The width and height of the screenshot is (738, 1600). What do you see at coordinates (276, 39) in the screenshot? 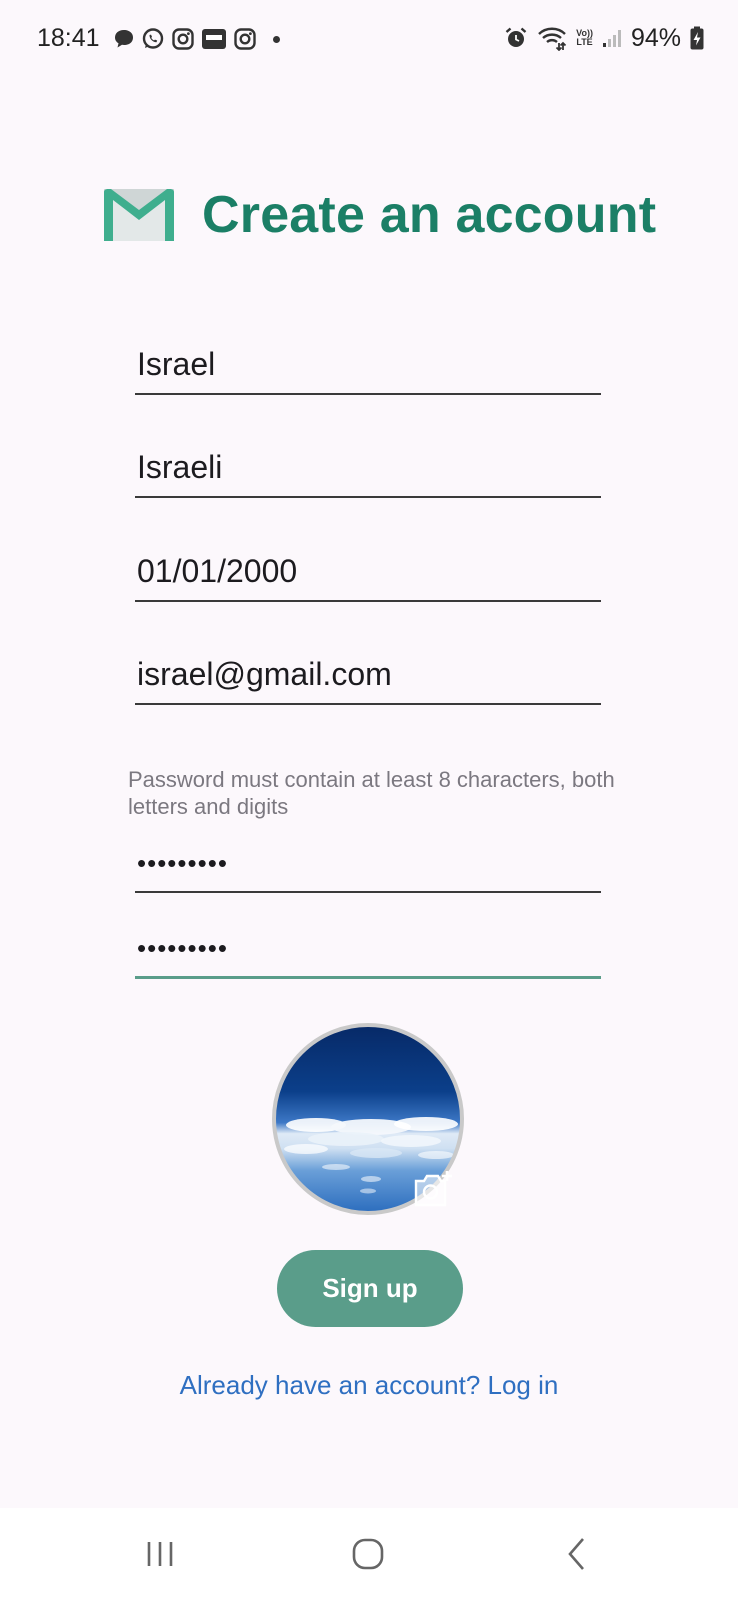
I see `notification-dot` at bounding box center [276, 39].